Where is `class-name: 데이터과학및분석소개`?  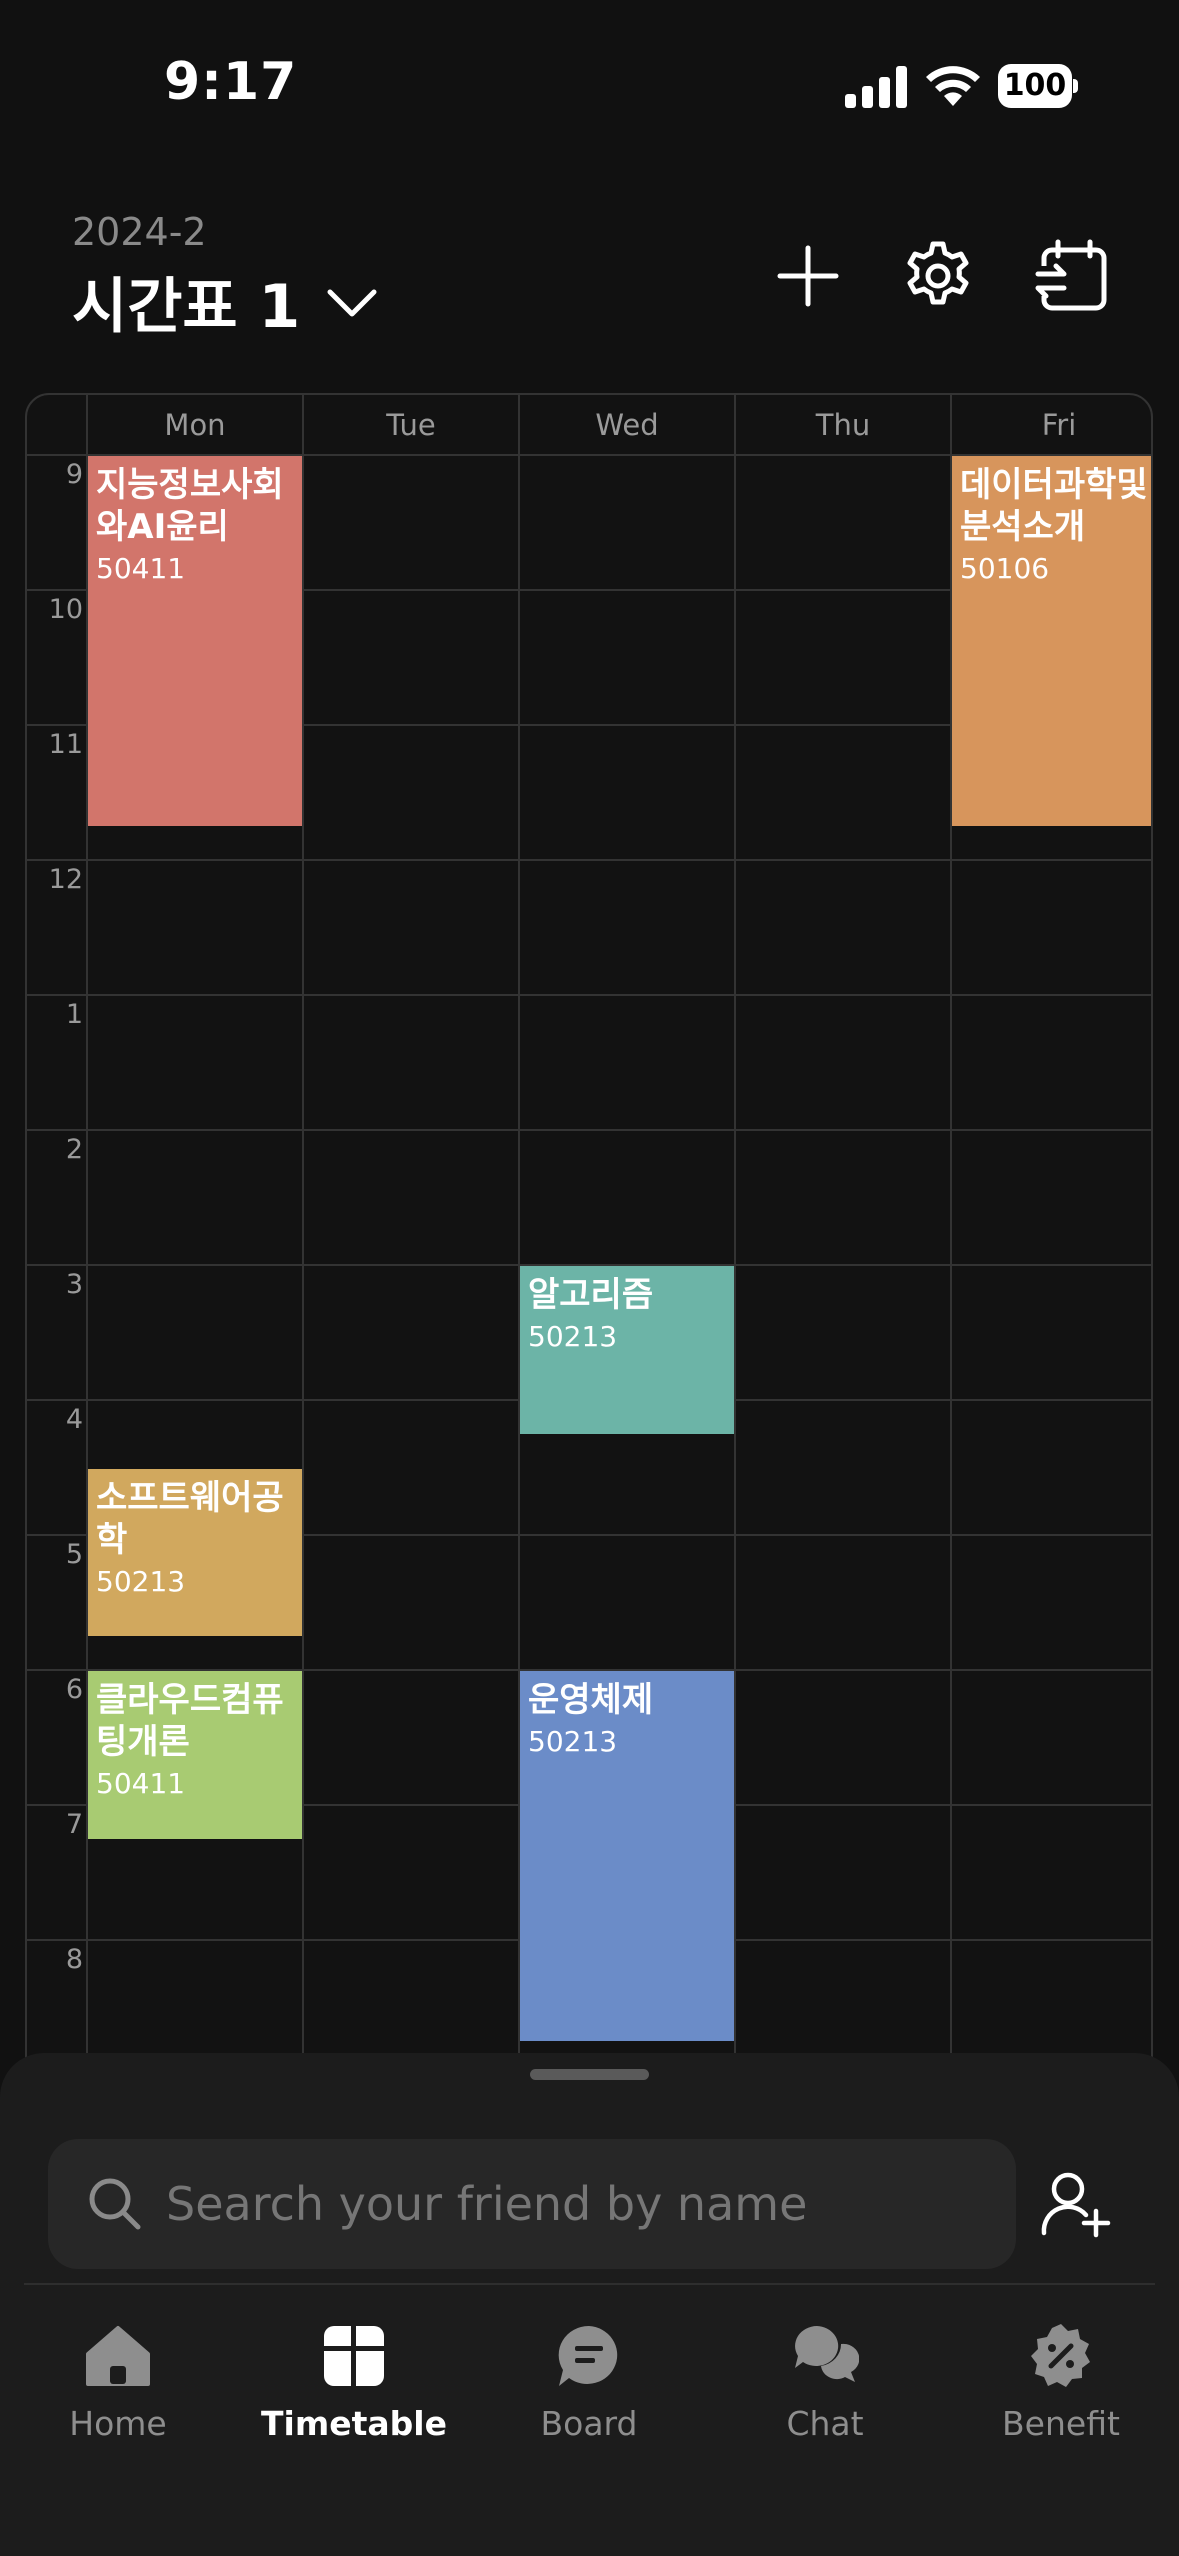 class-name: 데이터과학및분석소개 is located at coordinates (1054, 506).